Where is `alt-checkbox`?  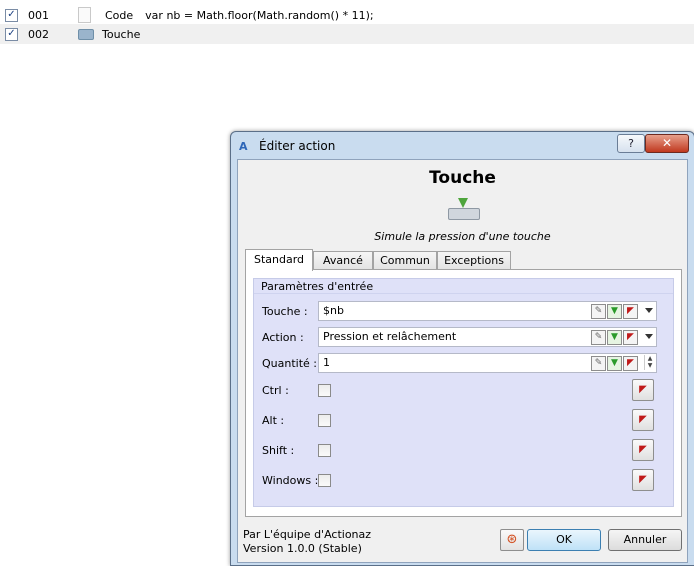 alt-checkbox is located at coordinates (324, 420).